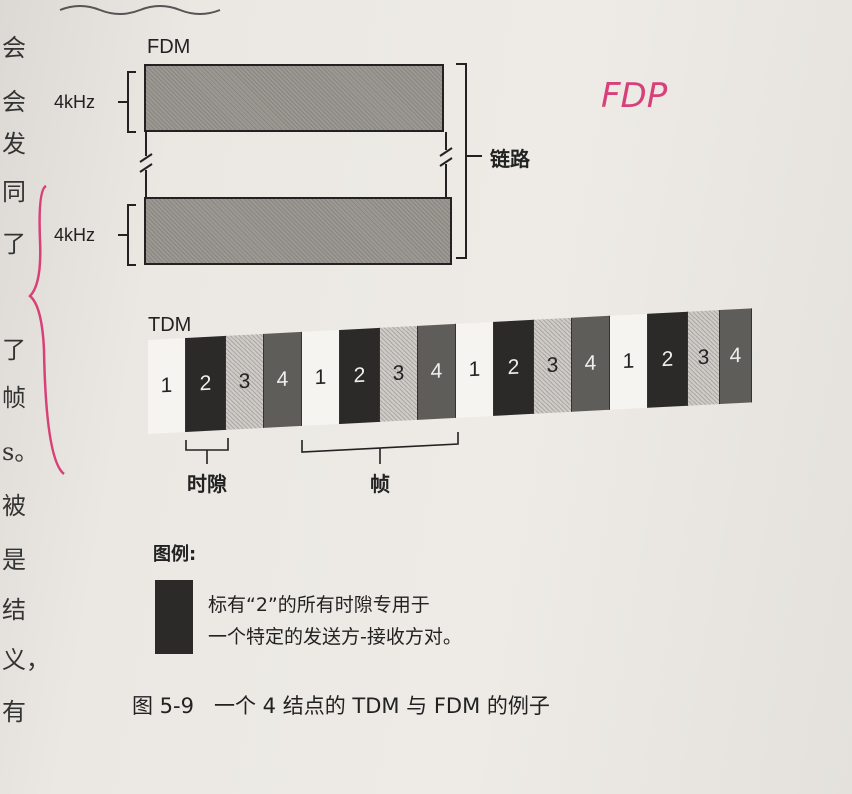  Describe the element at coordinates (207, 484) in the screenshot. I see `timeslot-label: 时隙` at that location.